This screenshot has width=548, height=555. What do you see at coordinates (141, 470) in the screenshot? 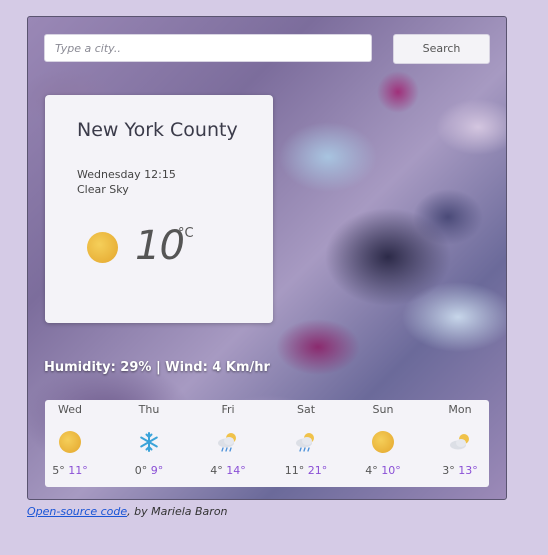
I see `forecast-min-temp: 0°` at bounding box center [141, 470].